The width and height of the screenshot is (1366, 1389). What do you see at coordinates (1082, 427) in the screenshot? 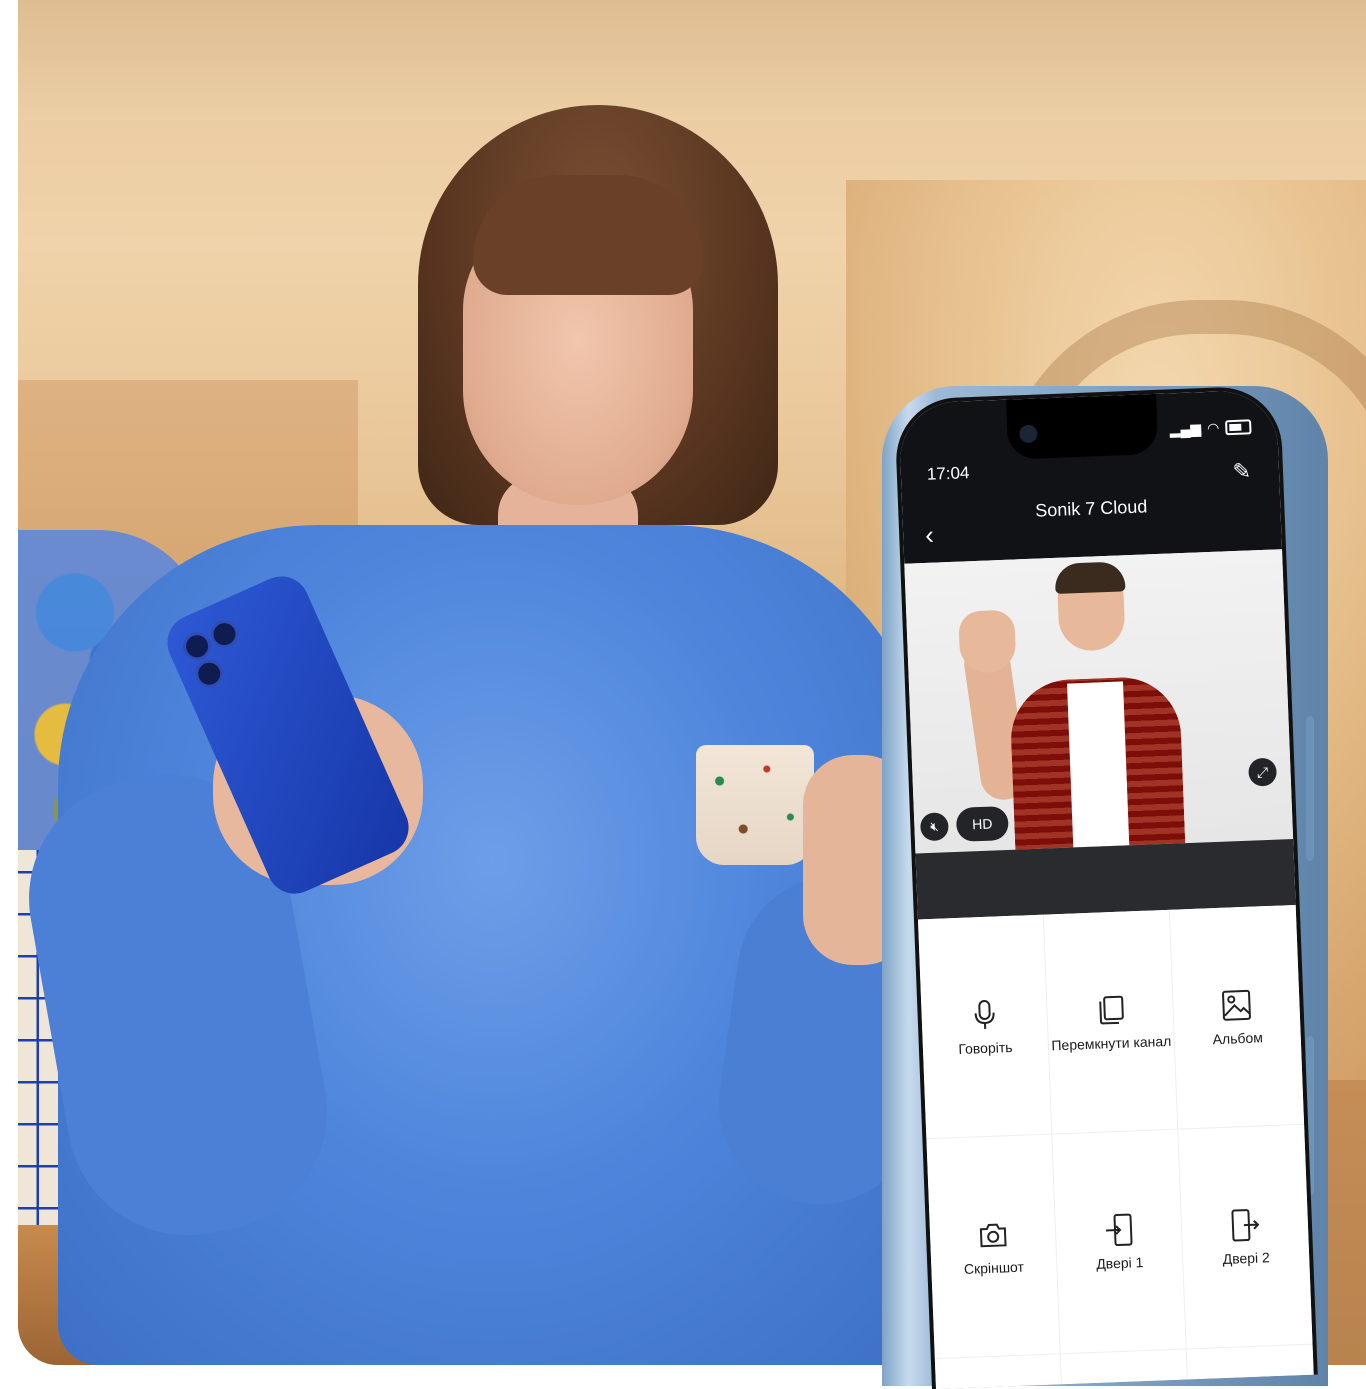
I see `notch` at bounding box center [1082, 427].